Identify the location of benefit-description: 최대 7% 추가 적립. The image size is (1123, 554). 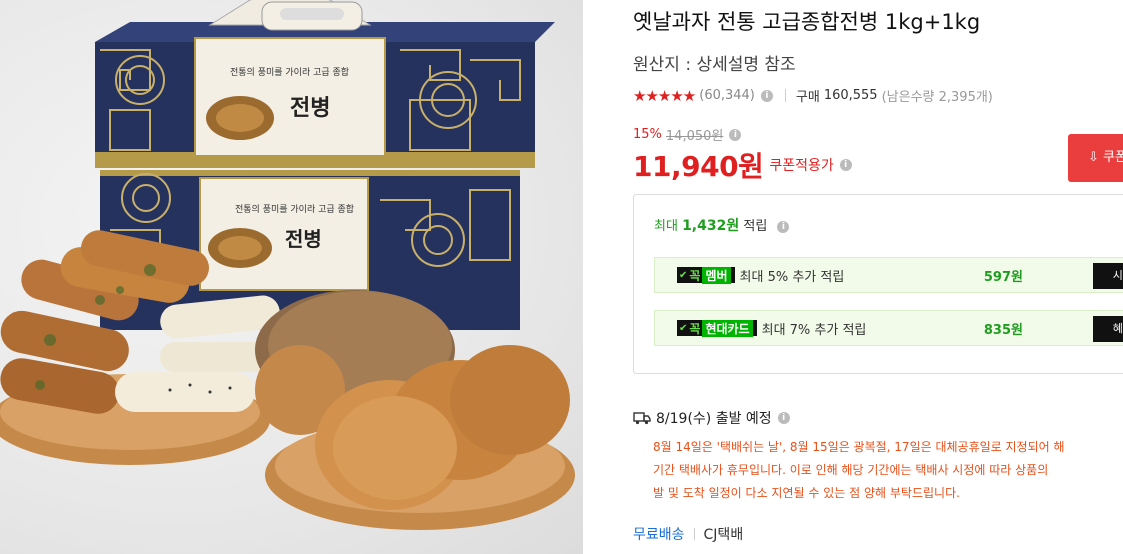
(814, 330).